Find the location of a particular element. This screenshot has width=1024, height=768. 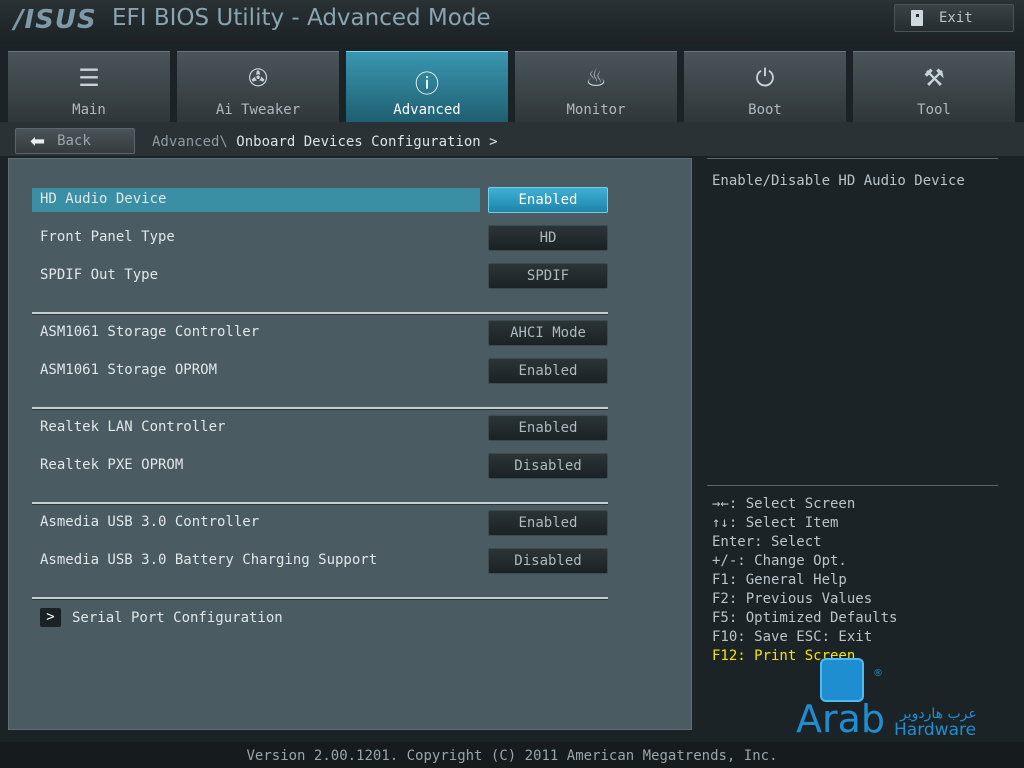

key-legend-item: →←: Select Screen is located at coordinates (784, 504).